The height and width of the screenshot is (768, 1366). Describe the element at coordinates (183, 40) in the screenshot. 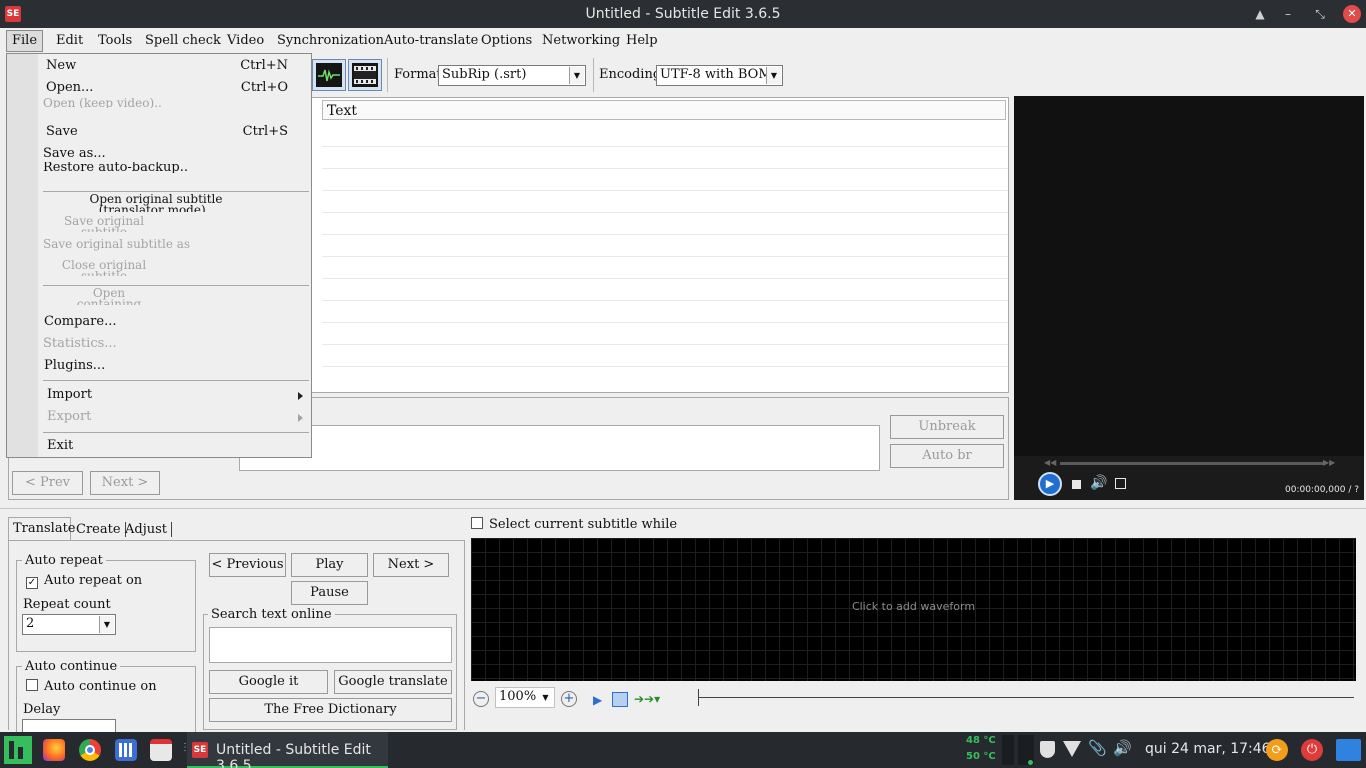

I see `menu-spell-check: Spell check` at that location.